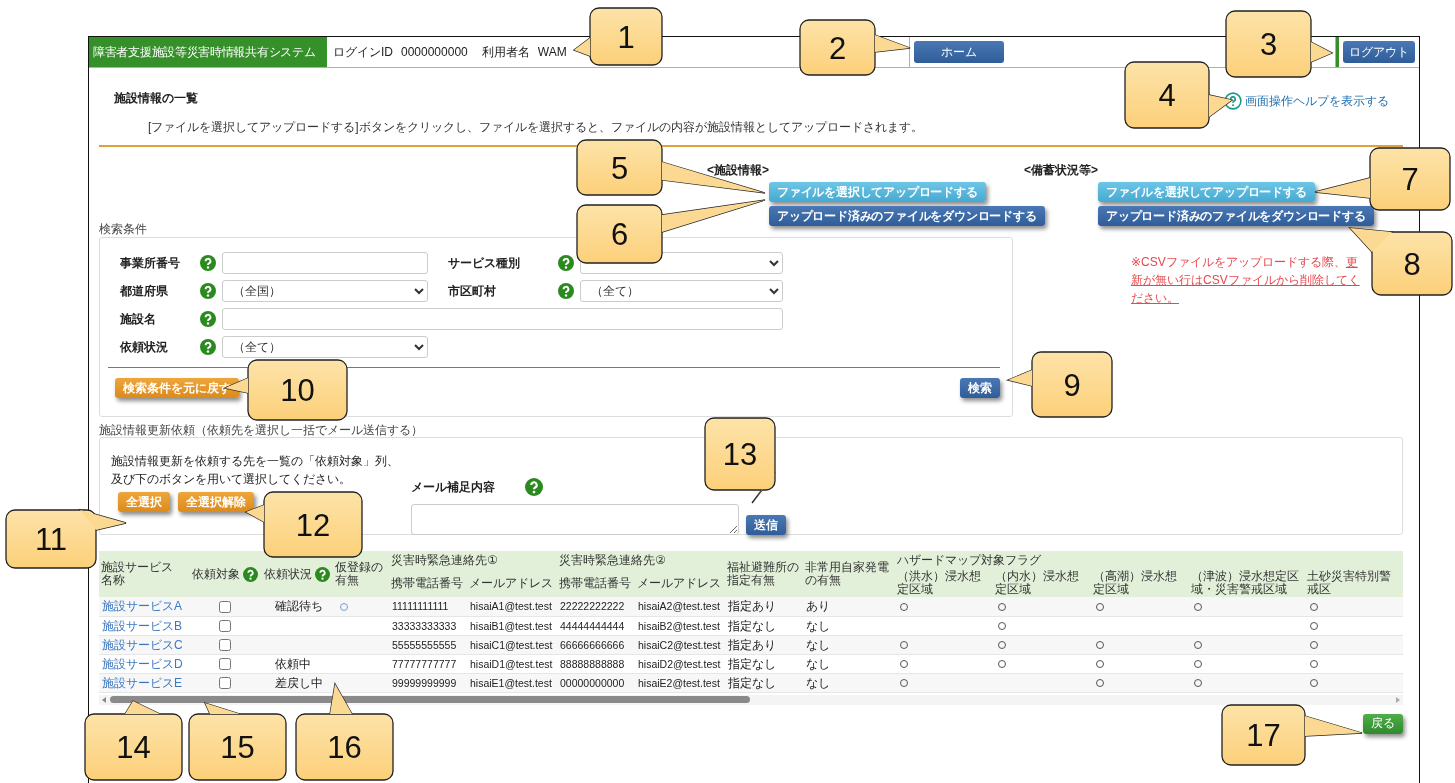  I want to click on callout-number: 2, so click(837, 48).